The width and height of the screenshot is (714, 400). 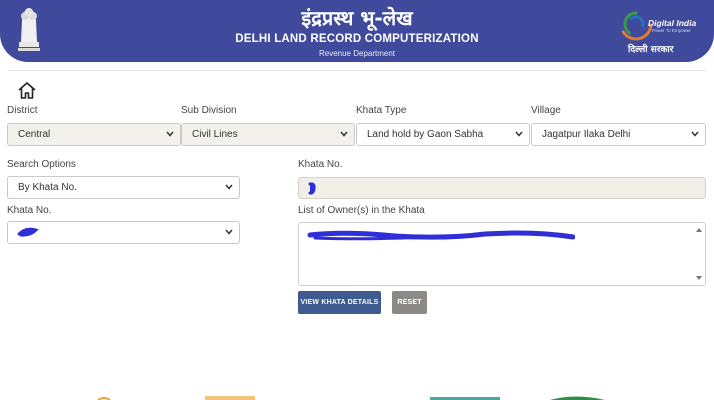 What do you see at coordinates (671, 30) in the screenshot?
I see `digital-india-tagline: Power To Empower` at bounding box center [671, 30].